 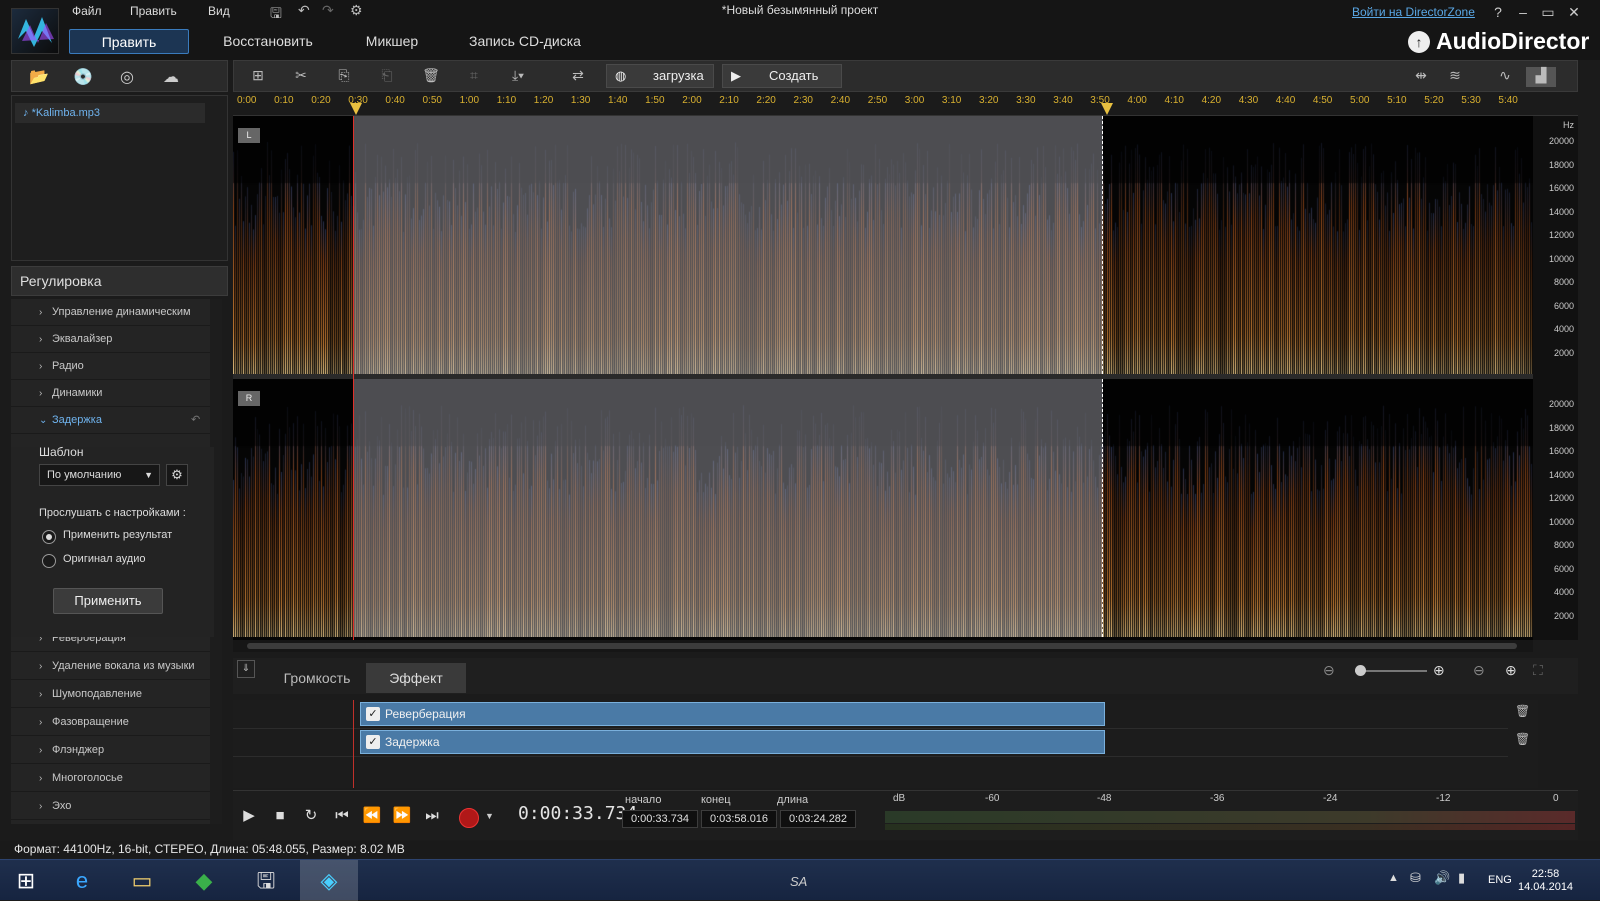 What do you see at coordinates (1439, 670) in the screenshot?
I see `zoom-in-icon: ⊕` at bounding box center [1439, 670].